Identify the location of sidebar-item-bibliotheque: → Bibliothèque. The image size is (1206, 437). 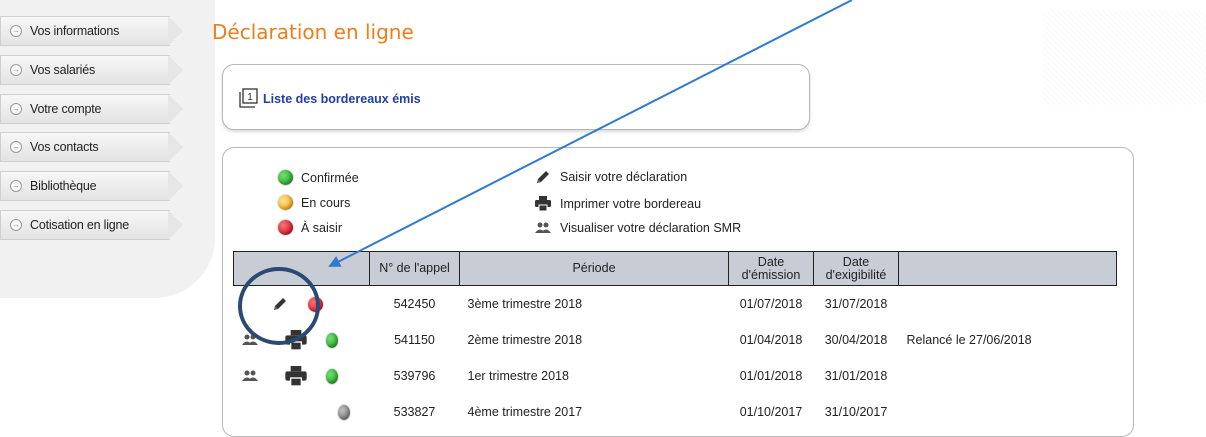
(92, 186).